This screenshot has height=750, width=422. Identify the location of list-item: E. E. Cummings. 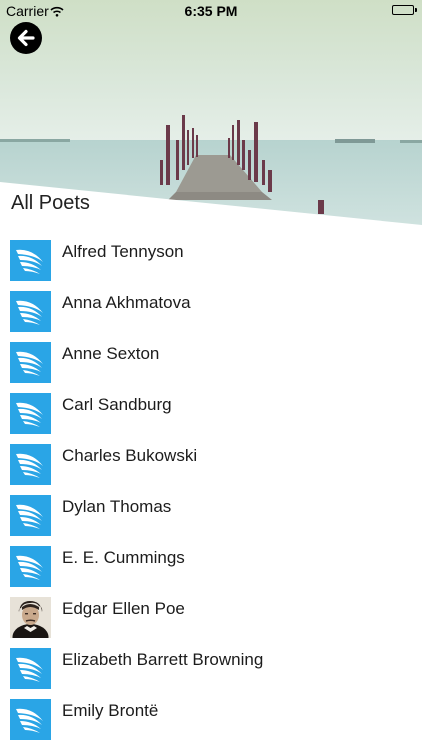
(211, 567).